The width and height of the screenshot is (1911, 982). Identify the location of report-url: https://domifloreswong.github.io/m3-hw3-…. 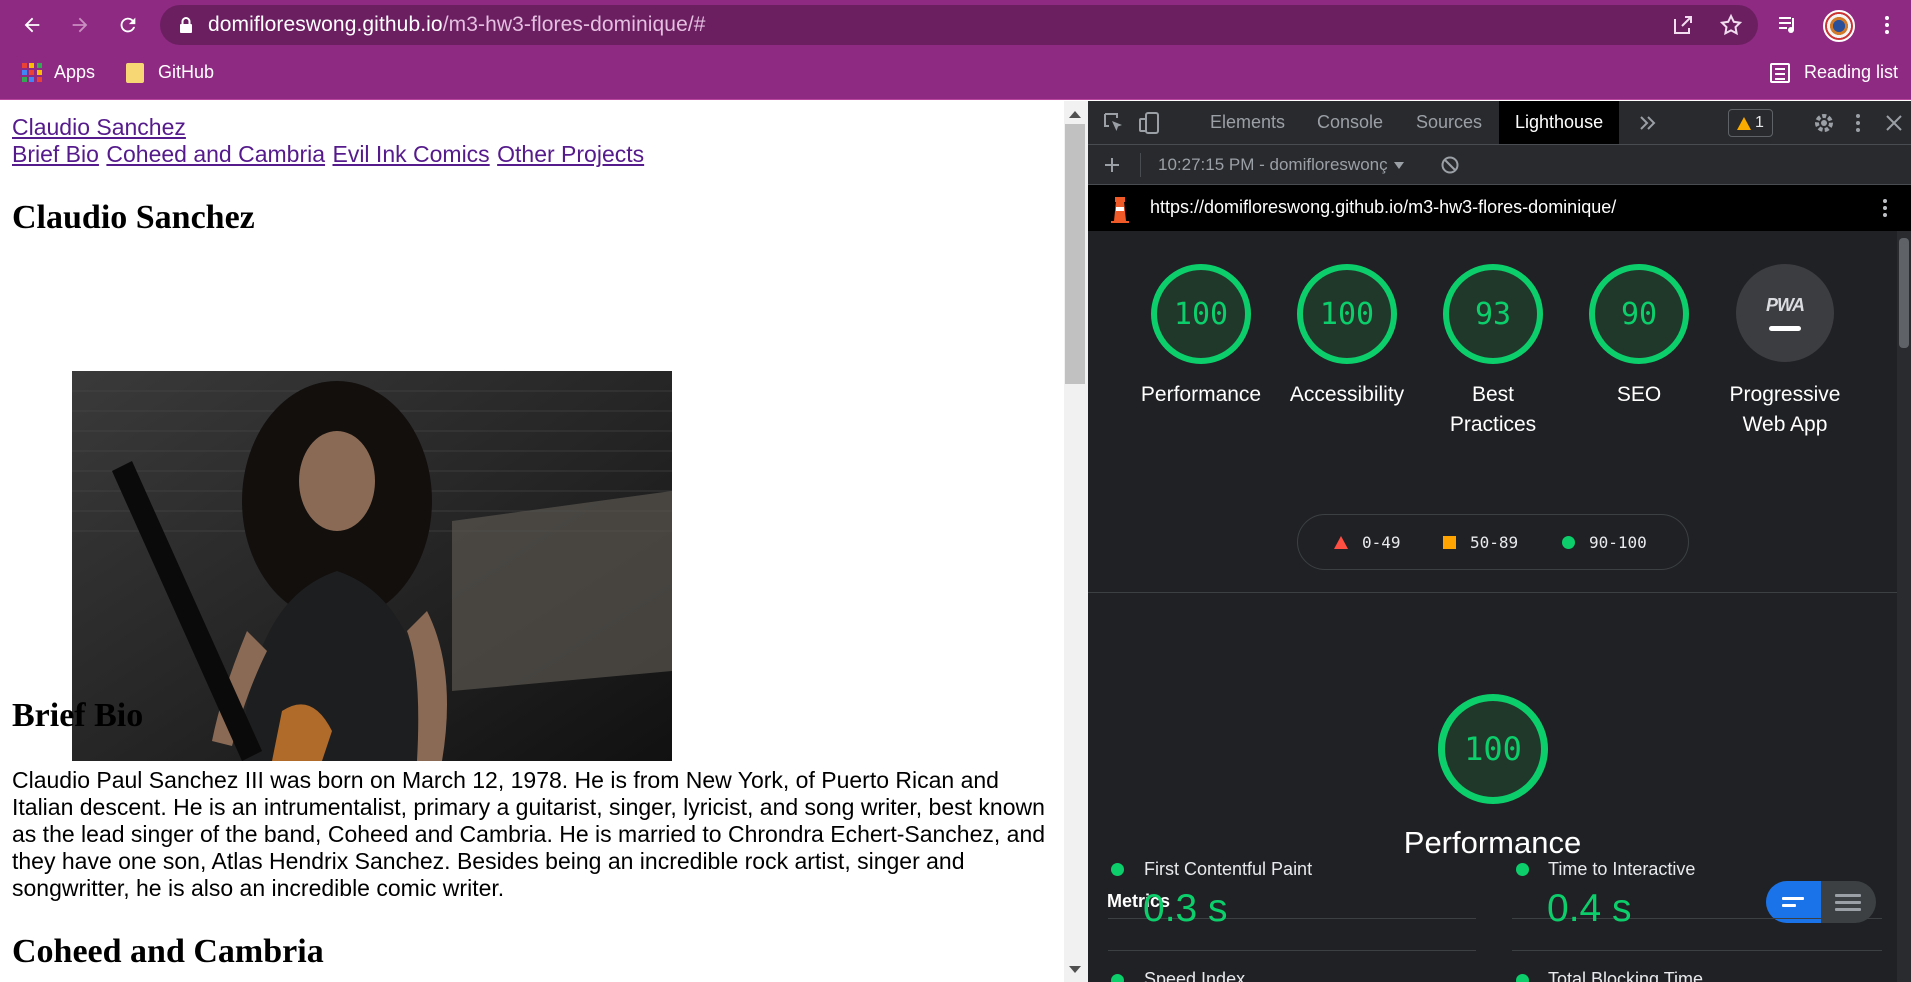
(1383, 207).